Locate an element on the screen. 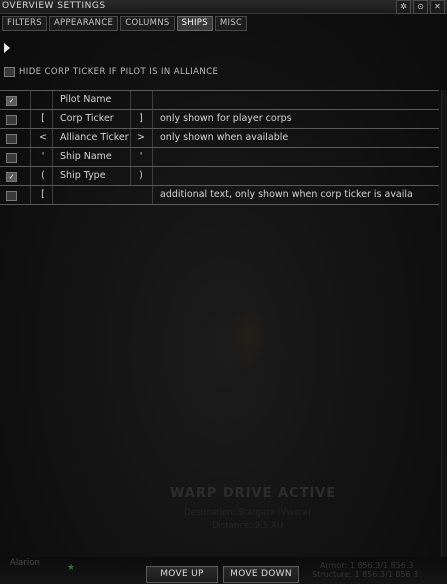 Image resolution: width=447 pixels, height=584 pixels. row-suffix: ) is located at coordinates (141, 176).